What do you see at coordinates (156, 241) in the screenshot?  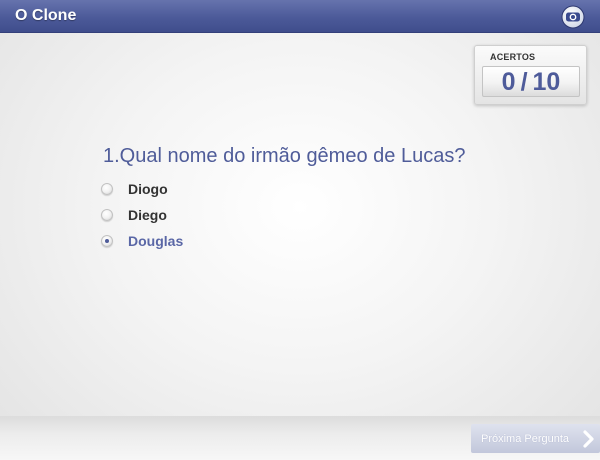 I see `option-label: Douglas` at bounding box center [156, 241].